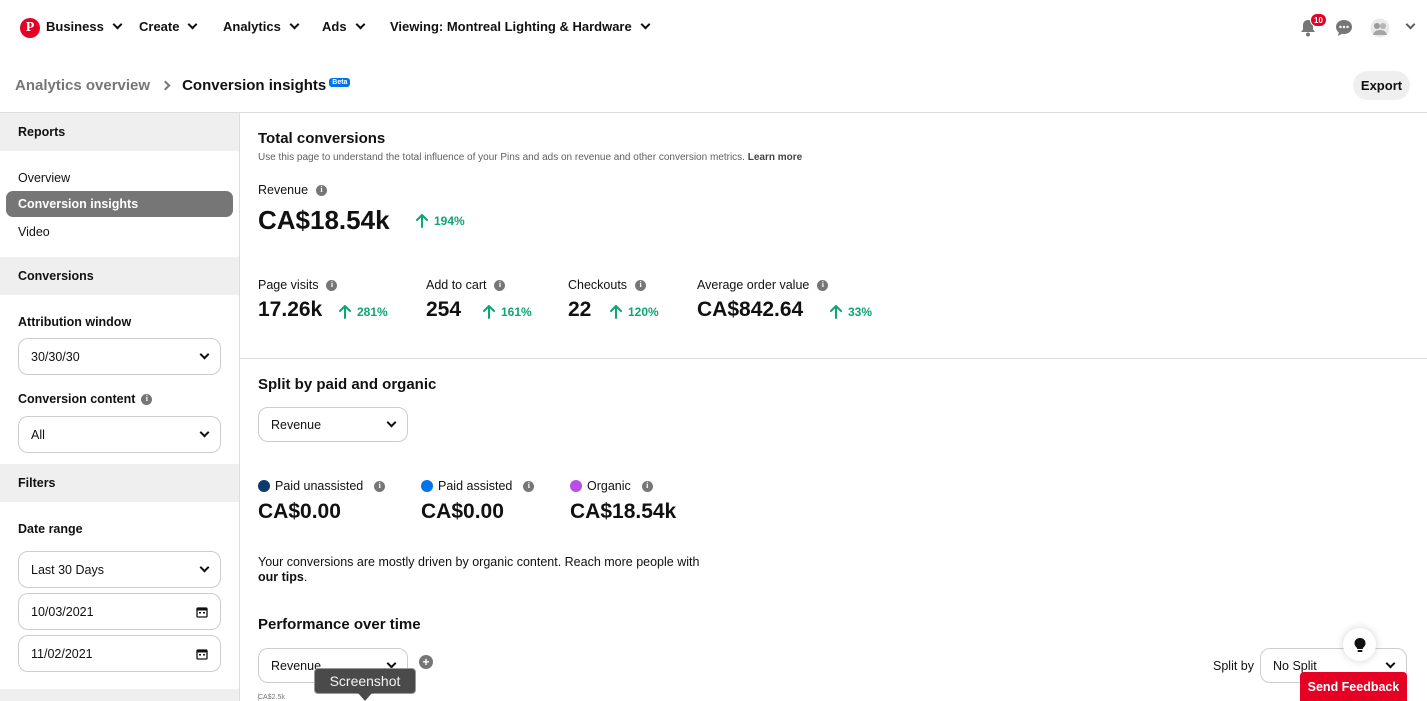 This screenshot has width=1427, height=701. I want to click on end-date-field: 11/02/2021, so click(119, 653).